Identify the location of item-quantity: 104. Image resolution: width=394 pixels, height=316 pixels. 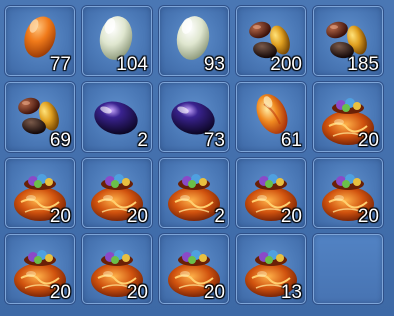
(132, 64).